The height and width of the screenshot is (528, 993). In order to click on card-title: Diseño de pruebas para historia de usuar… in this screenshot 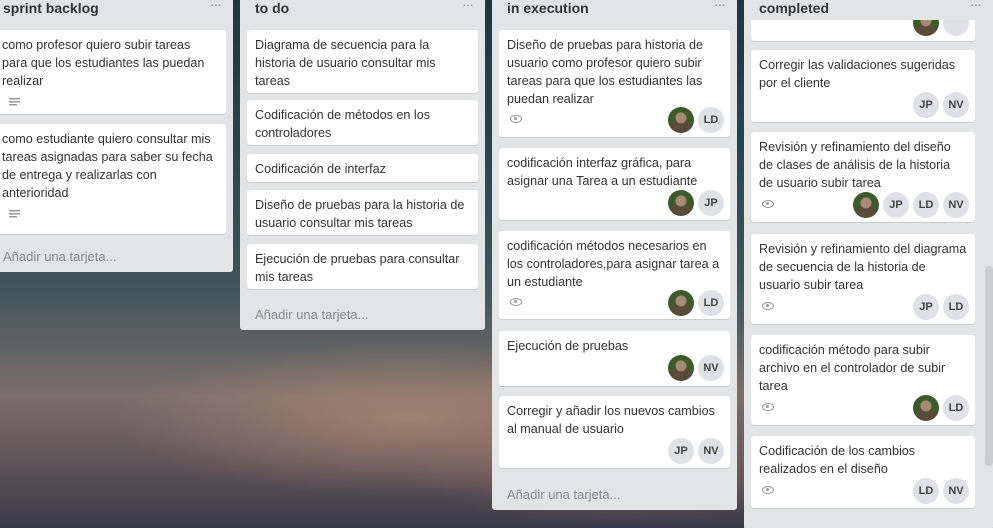, I will do `click(605, 72)`.